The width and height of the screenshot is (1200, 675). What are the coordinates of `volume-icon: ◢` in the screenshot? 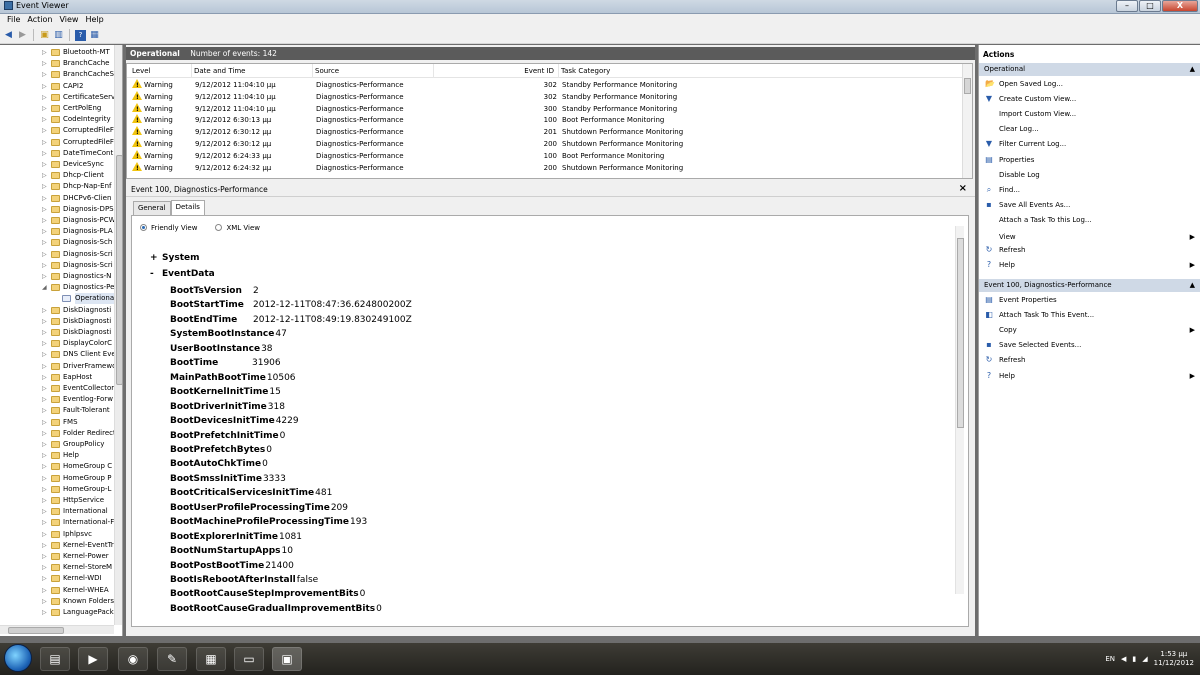 It's located at (1144, 659).